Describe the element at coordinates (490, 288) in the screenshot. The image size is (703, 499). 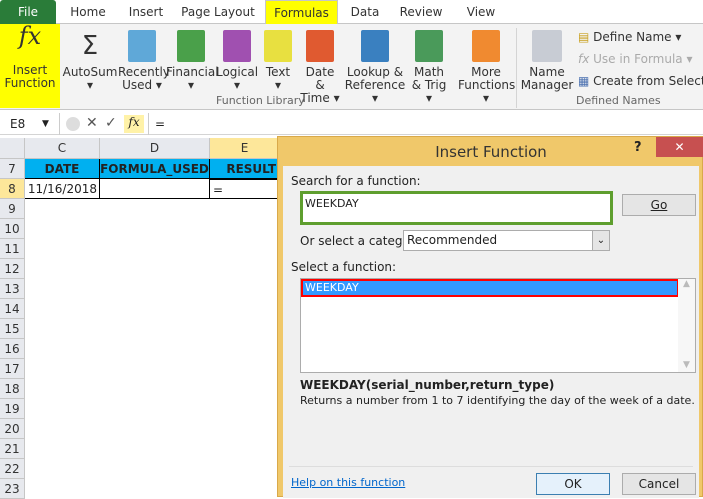
I see `function-list-item: WEEKDAY` at that location.